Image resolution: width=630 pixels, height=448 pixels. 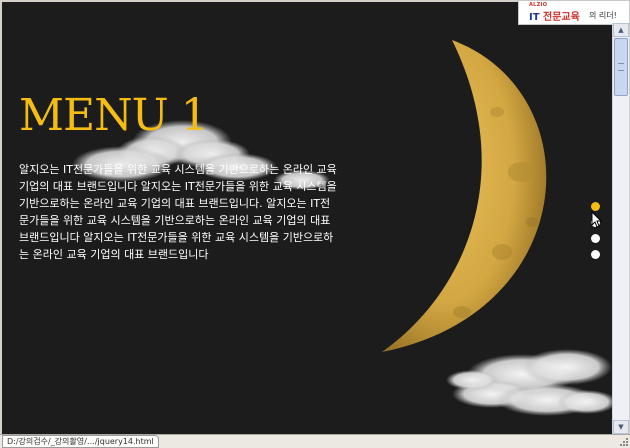 What do you see at coordinates (315, 441) in the screenshot?
I see `status-bar: D:/강의검수/_강의촬영/…/jquery14.html` at bounding box center [315, 441].